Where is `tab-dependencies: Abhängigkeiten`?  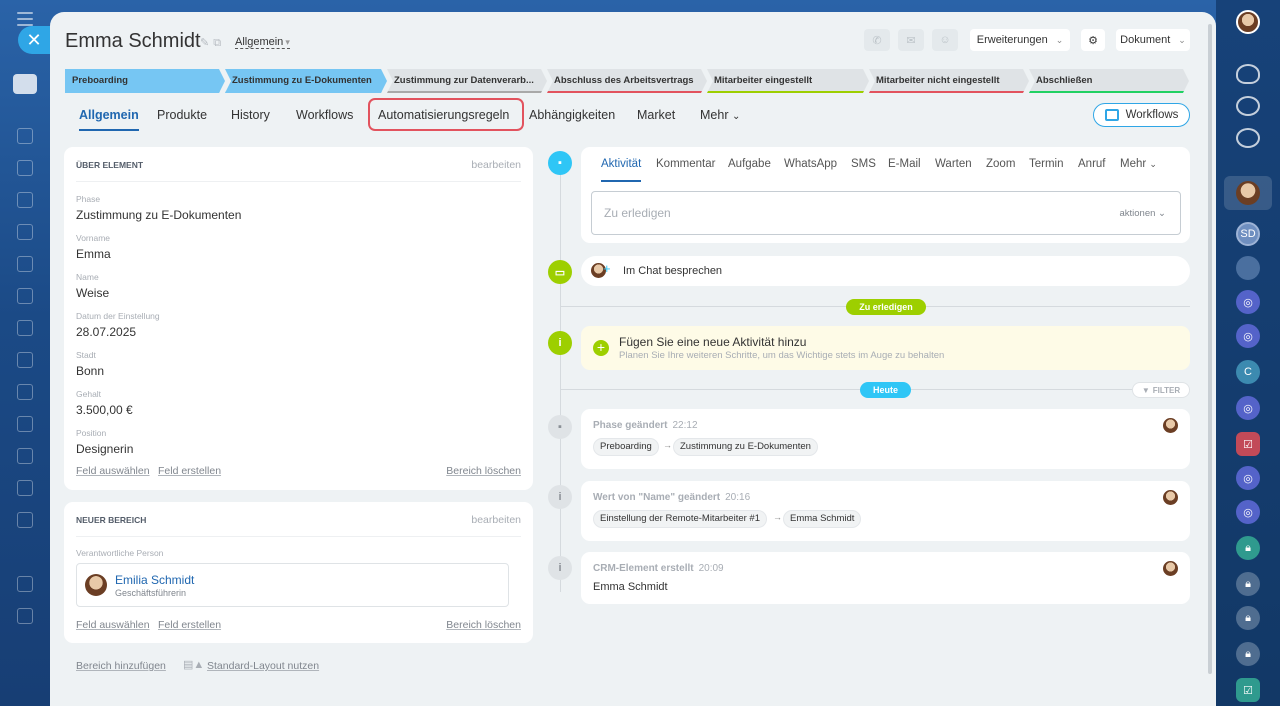 tab-dependencies: Abhängigkeiten is located at coordinates (572, 115).